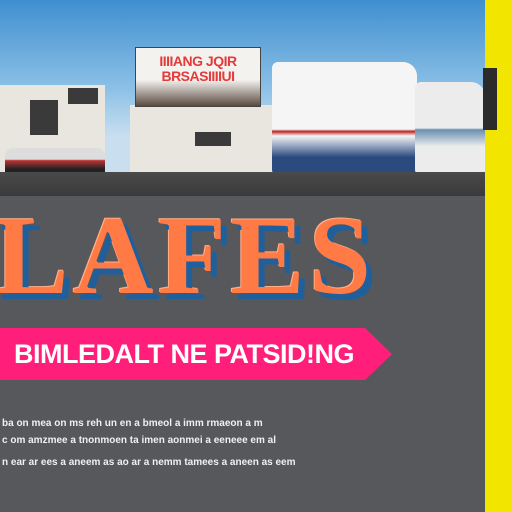  I want to click on banner-text: BIMLEDALT NE PATSID!NG, so click(184, 354).